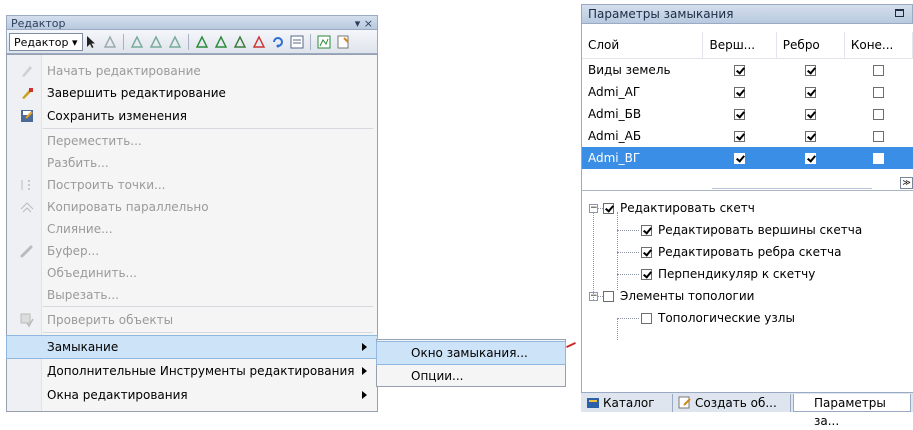 This screenshot has height=430, width=913. Describe the element at coordinates (123, 42) in the screenshot. I see `toolbar-separator` at that location.